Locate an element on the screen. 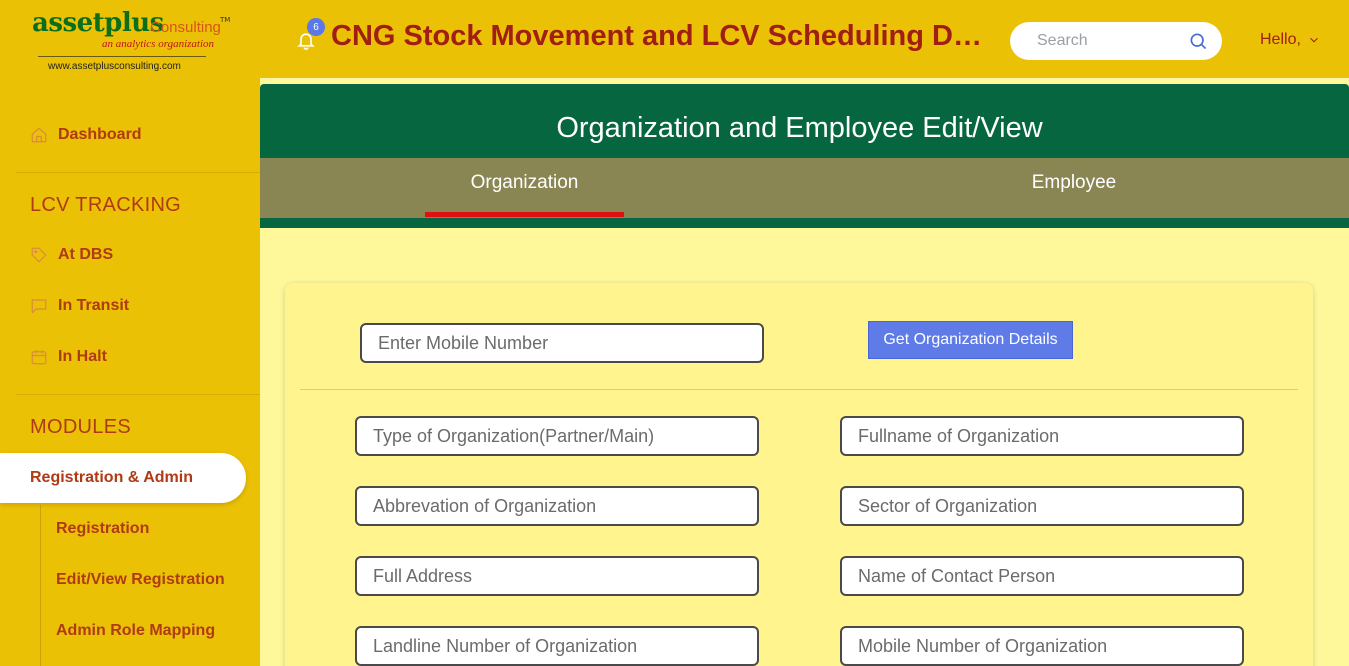 This screenshot has height=666, width=1349. org-sector-field is located at coordinates (1042, 506).